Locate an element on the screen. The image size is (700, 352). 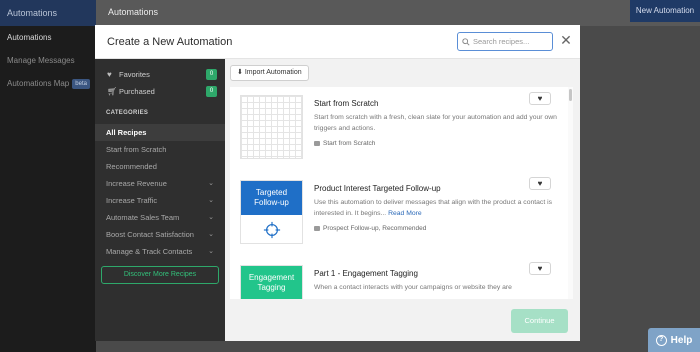
page-title: Automations is located at coordinates (133, 12).